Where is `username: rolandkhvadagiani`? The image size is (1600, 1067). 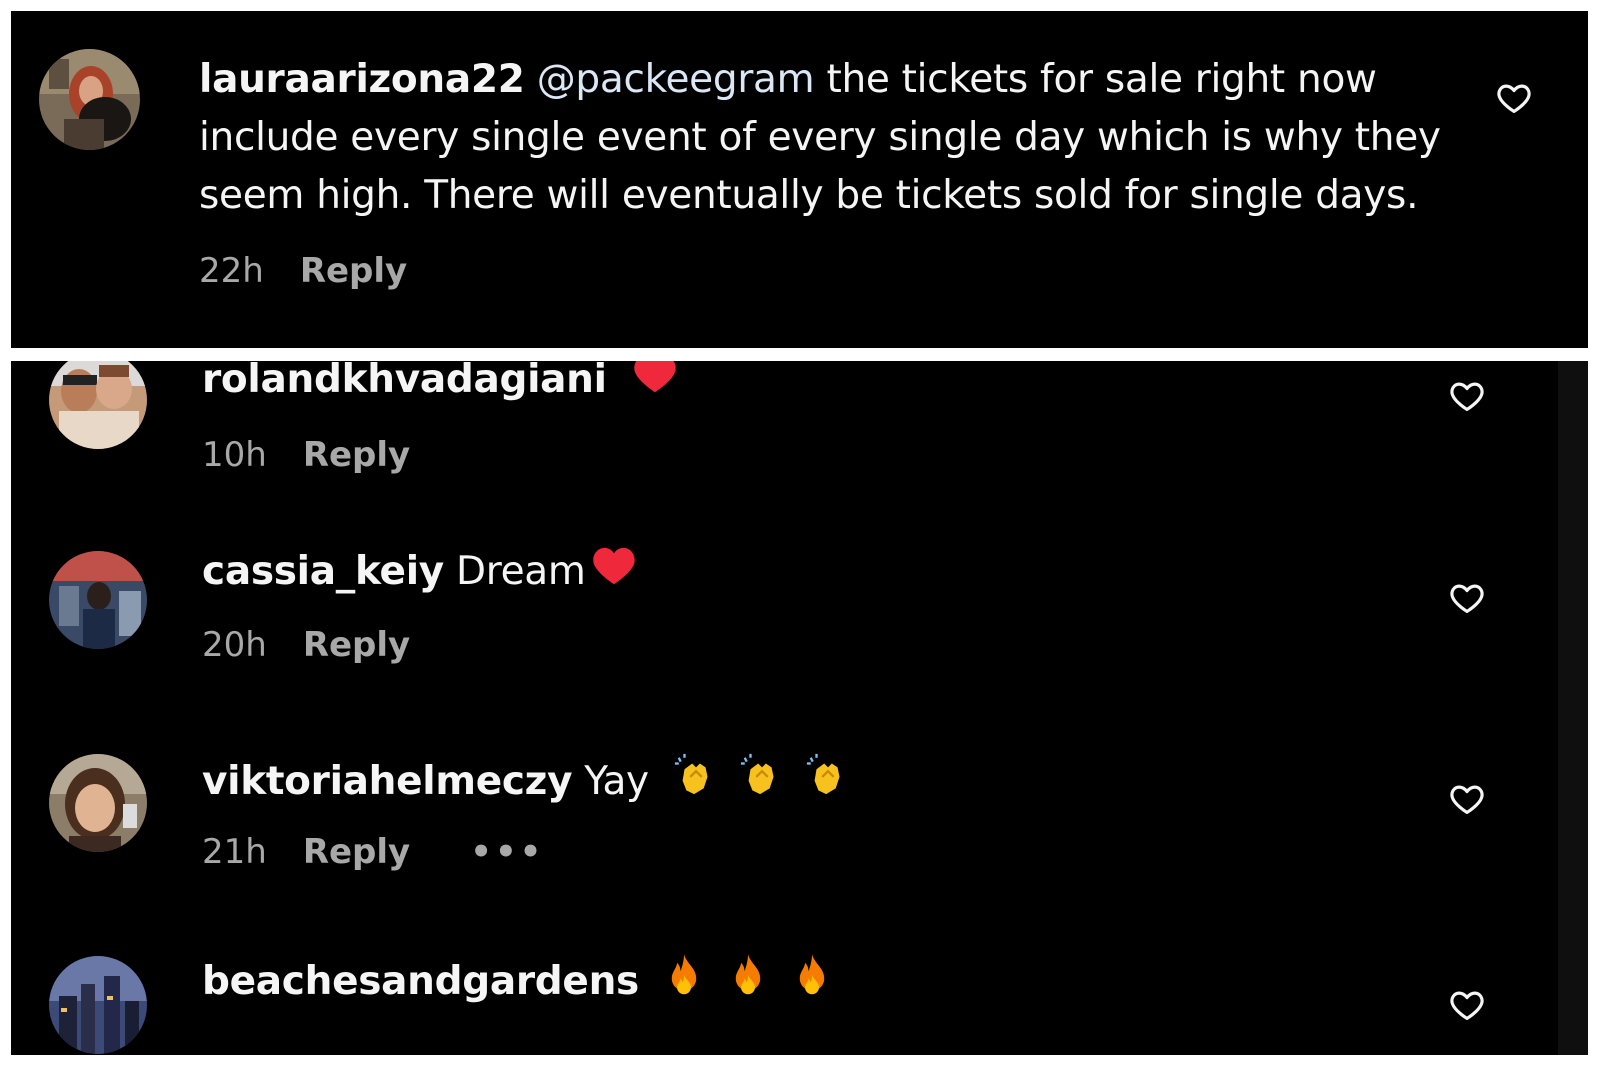 username: rolandkhvadagiani is located at coordinates (404, 381).